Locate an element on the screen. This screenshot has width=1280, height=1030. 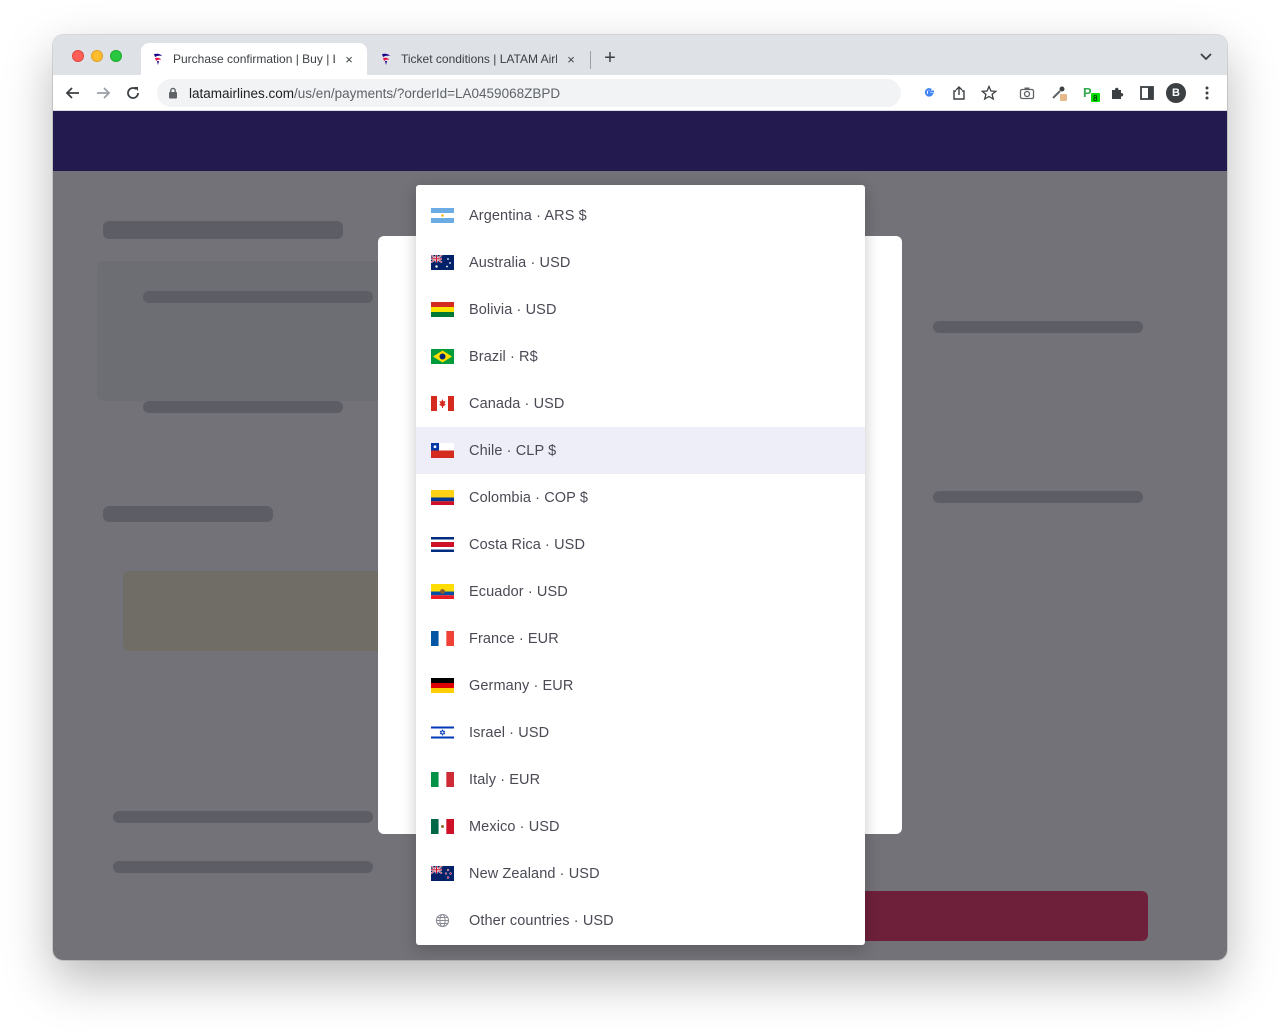
country-option: Colombia · COP $ is located at coordinates (640, 497).